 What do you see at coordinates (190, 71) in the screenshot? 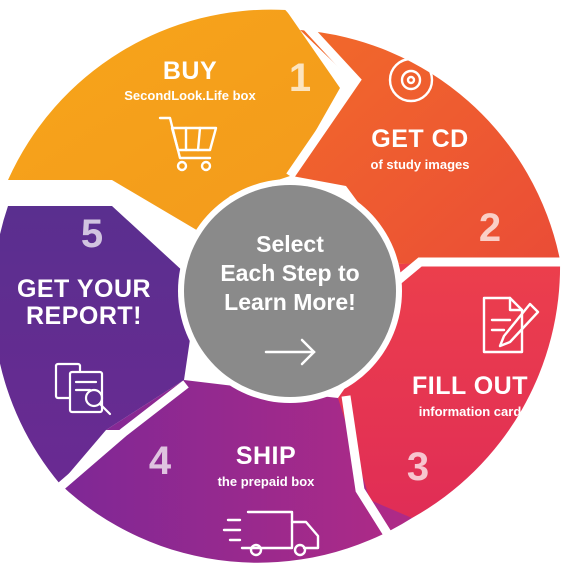
I see `step-1-title: BUY` at bounding box center [190, 71].